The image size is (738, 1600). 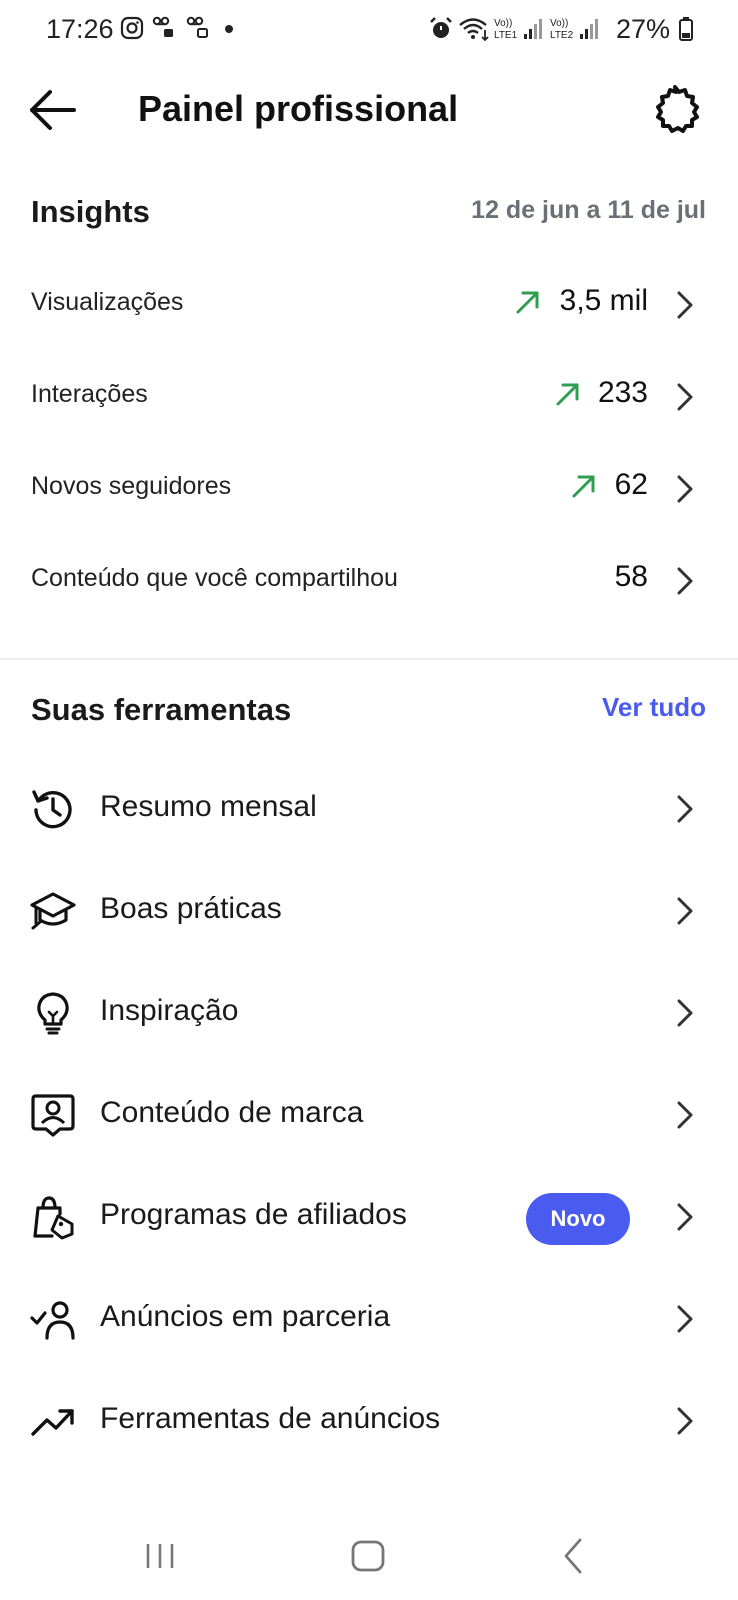 What do you see at coordinates (169, 1010) in the screenshot?
I see `tool-label: Inspiração` at bounding box center [169, 1010].